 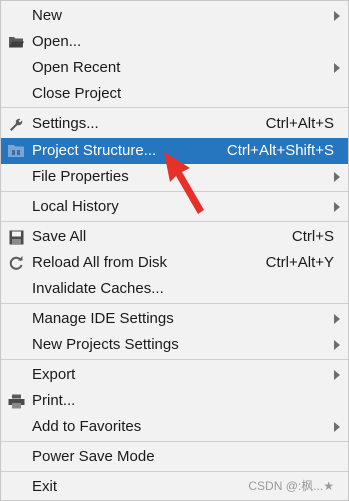 I want to click on menu-item-label: Close Project, so click(x=77, y=93).